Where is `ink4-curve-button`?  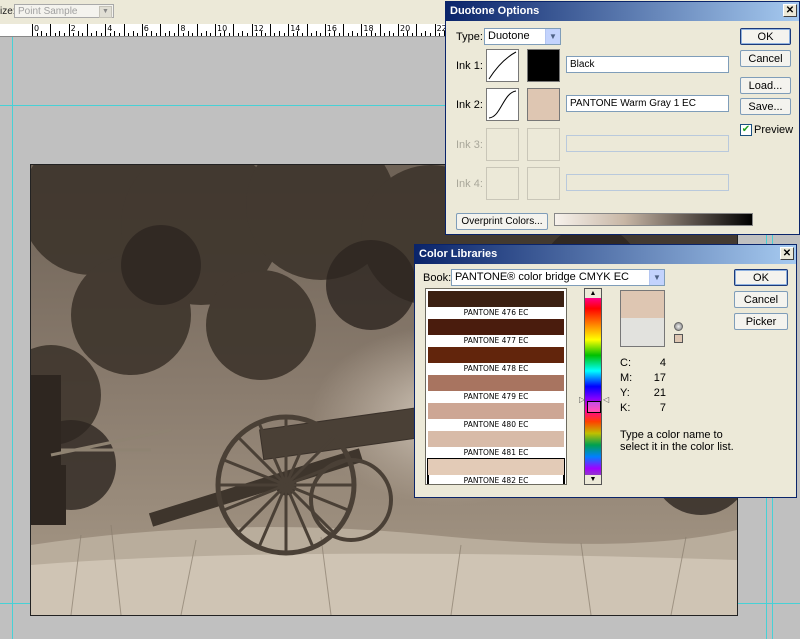 ink4-curve-button is located at coordinates (502, 183).